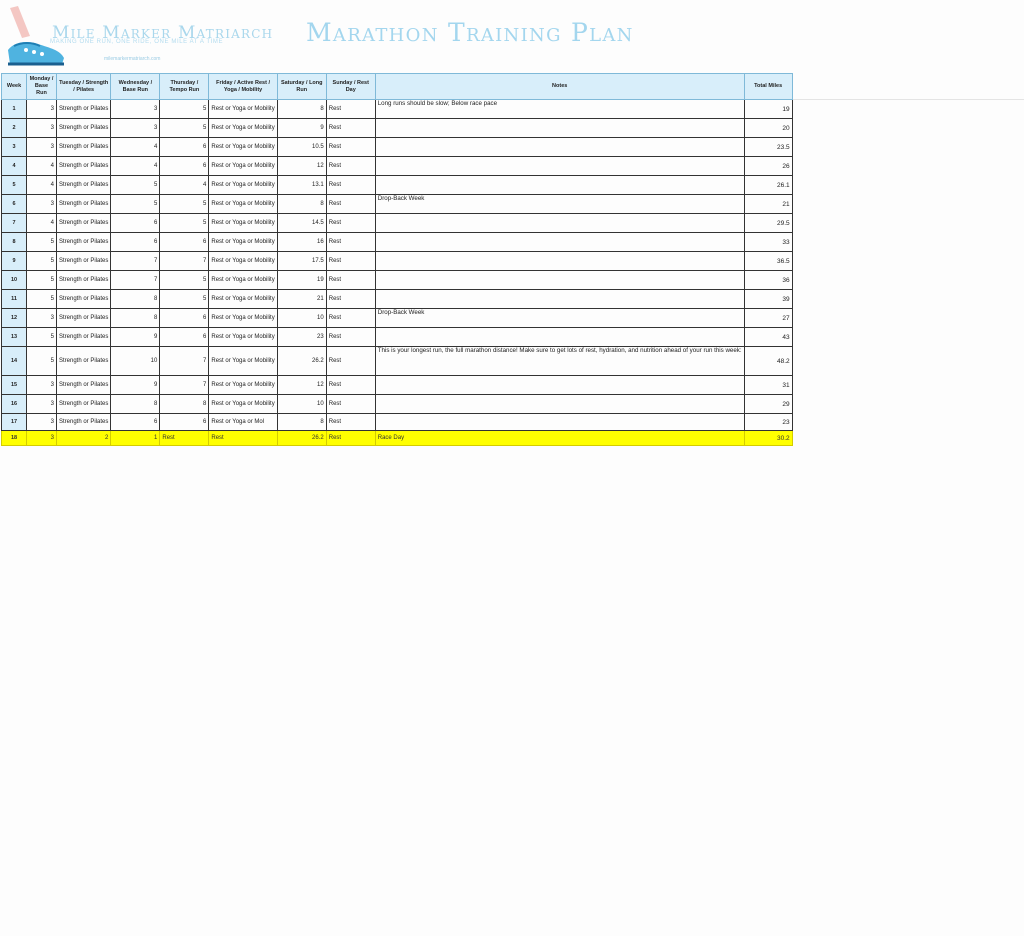 This screenshot has width=1024, height=936. What do you see at coordinates (135, 361) in the screenshot?
I see `wednesday-cell: 10` at bounding box center [135, 361].